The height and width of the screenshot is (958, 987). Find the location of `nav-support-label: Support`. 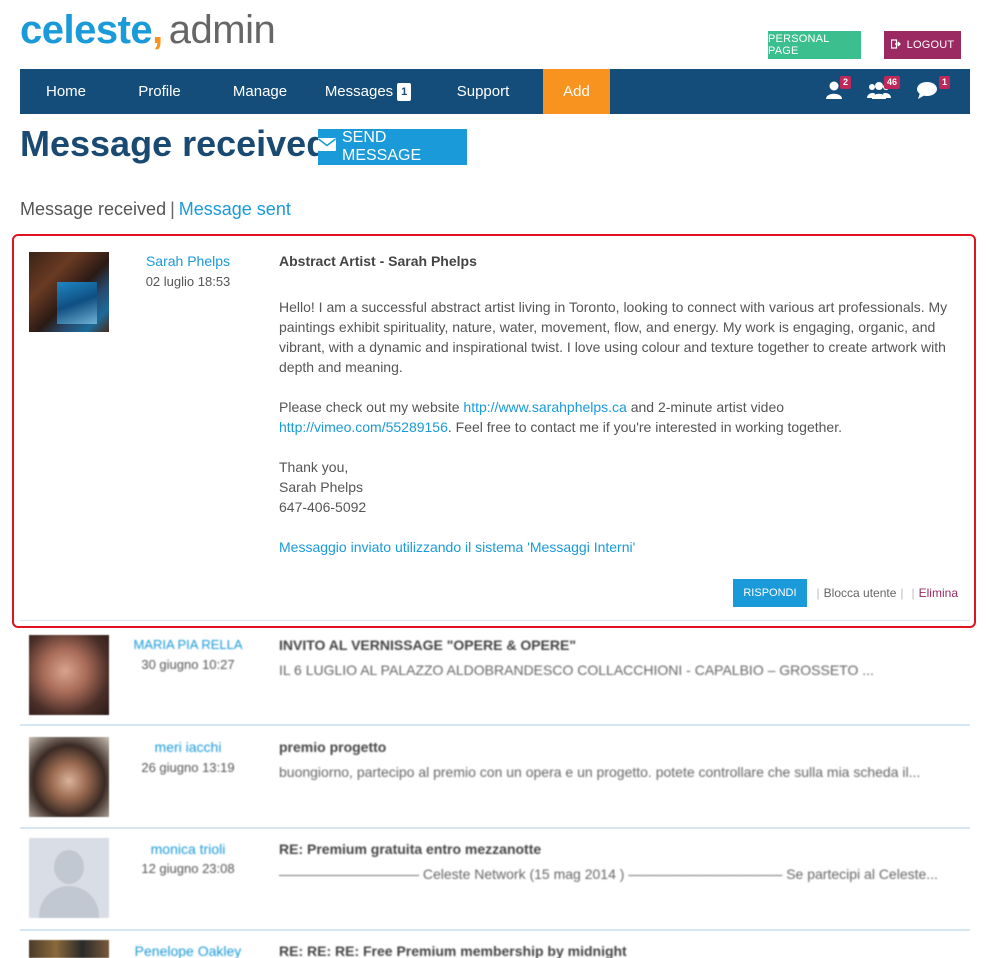

nav-support-label: Support is located at coordinates (483, 91).